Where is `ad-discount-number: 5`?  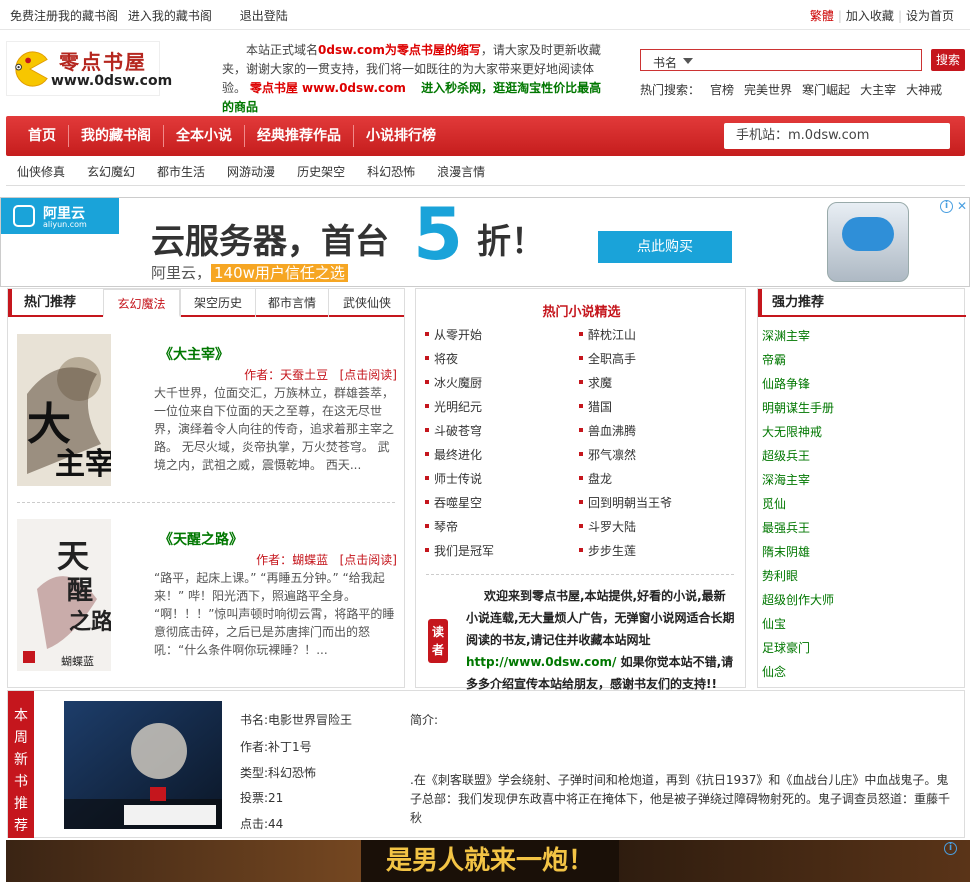 ad-discount-number: 5 is located at coordinates (438, 234).